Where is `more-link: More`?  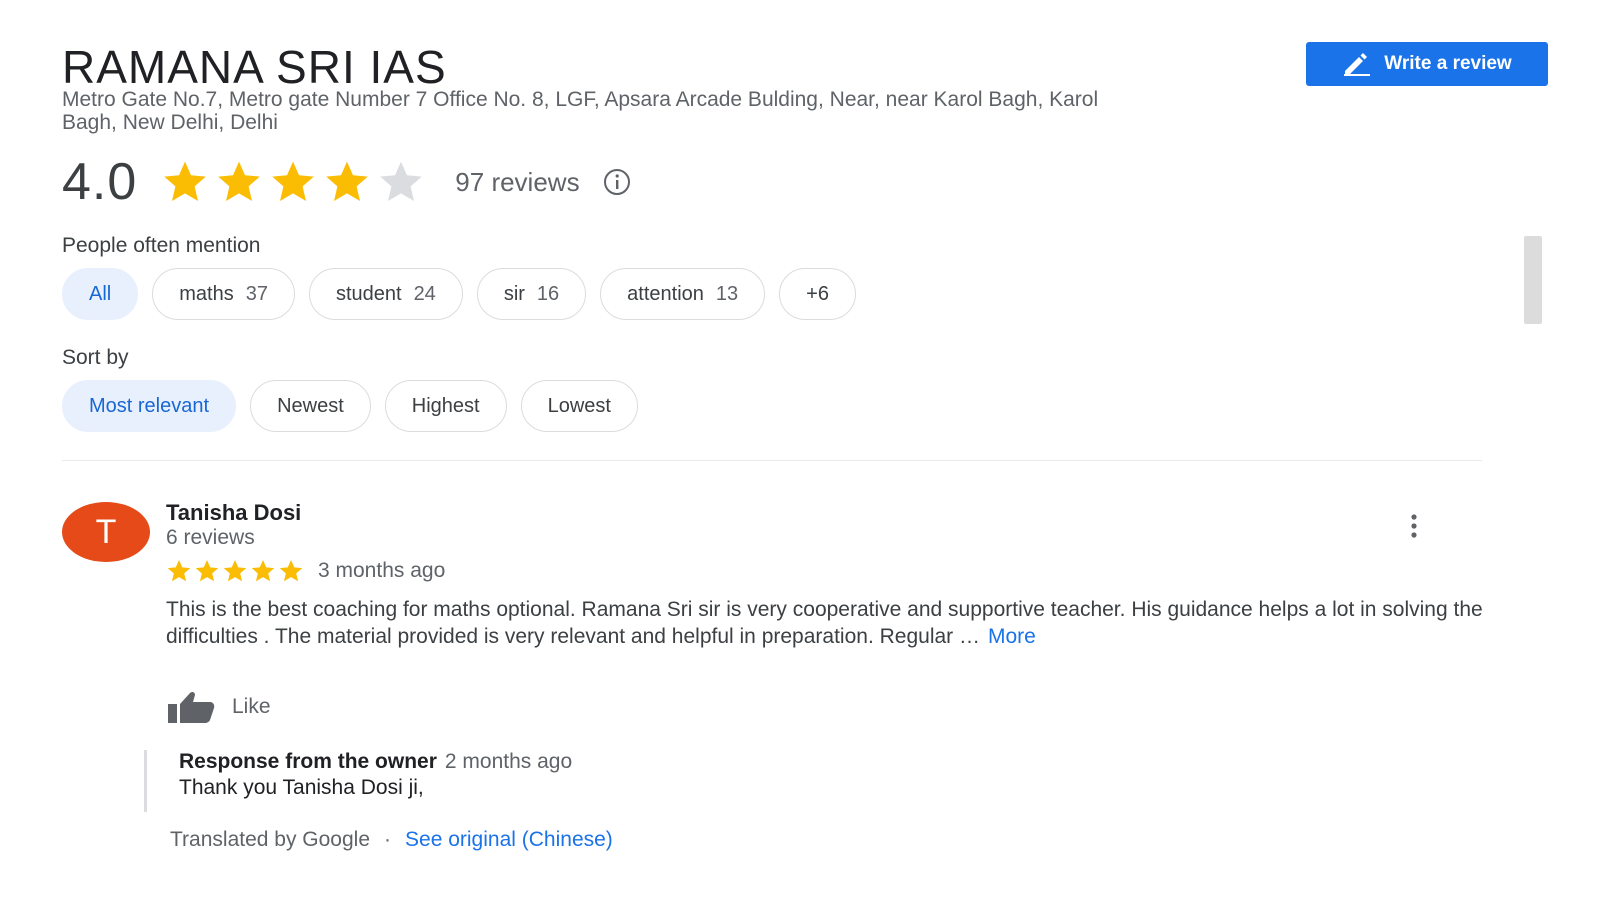 more-link: More is located at coordinates (1012, 636).